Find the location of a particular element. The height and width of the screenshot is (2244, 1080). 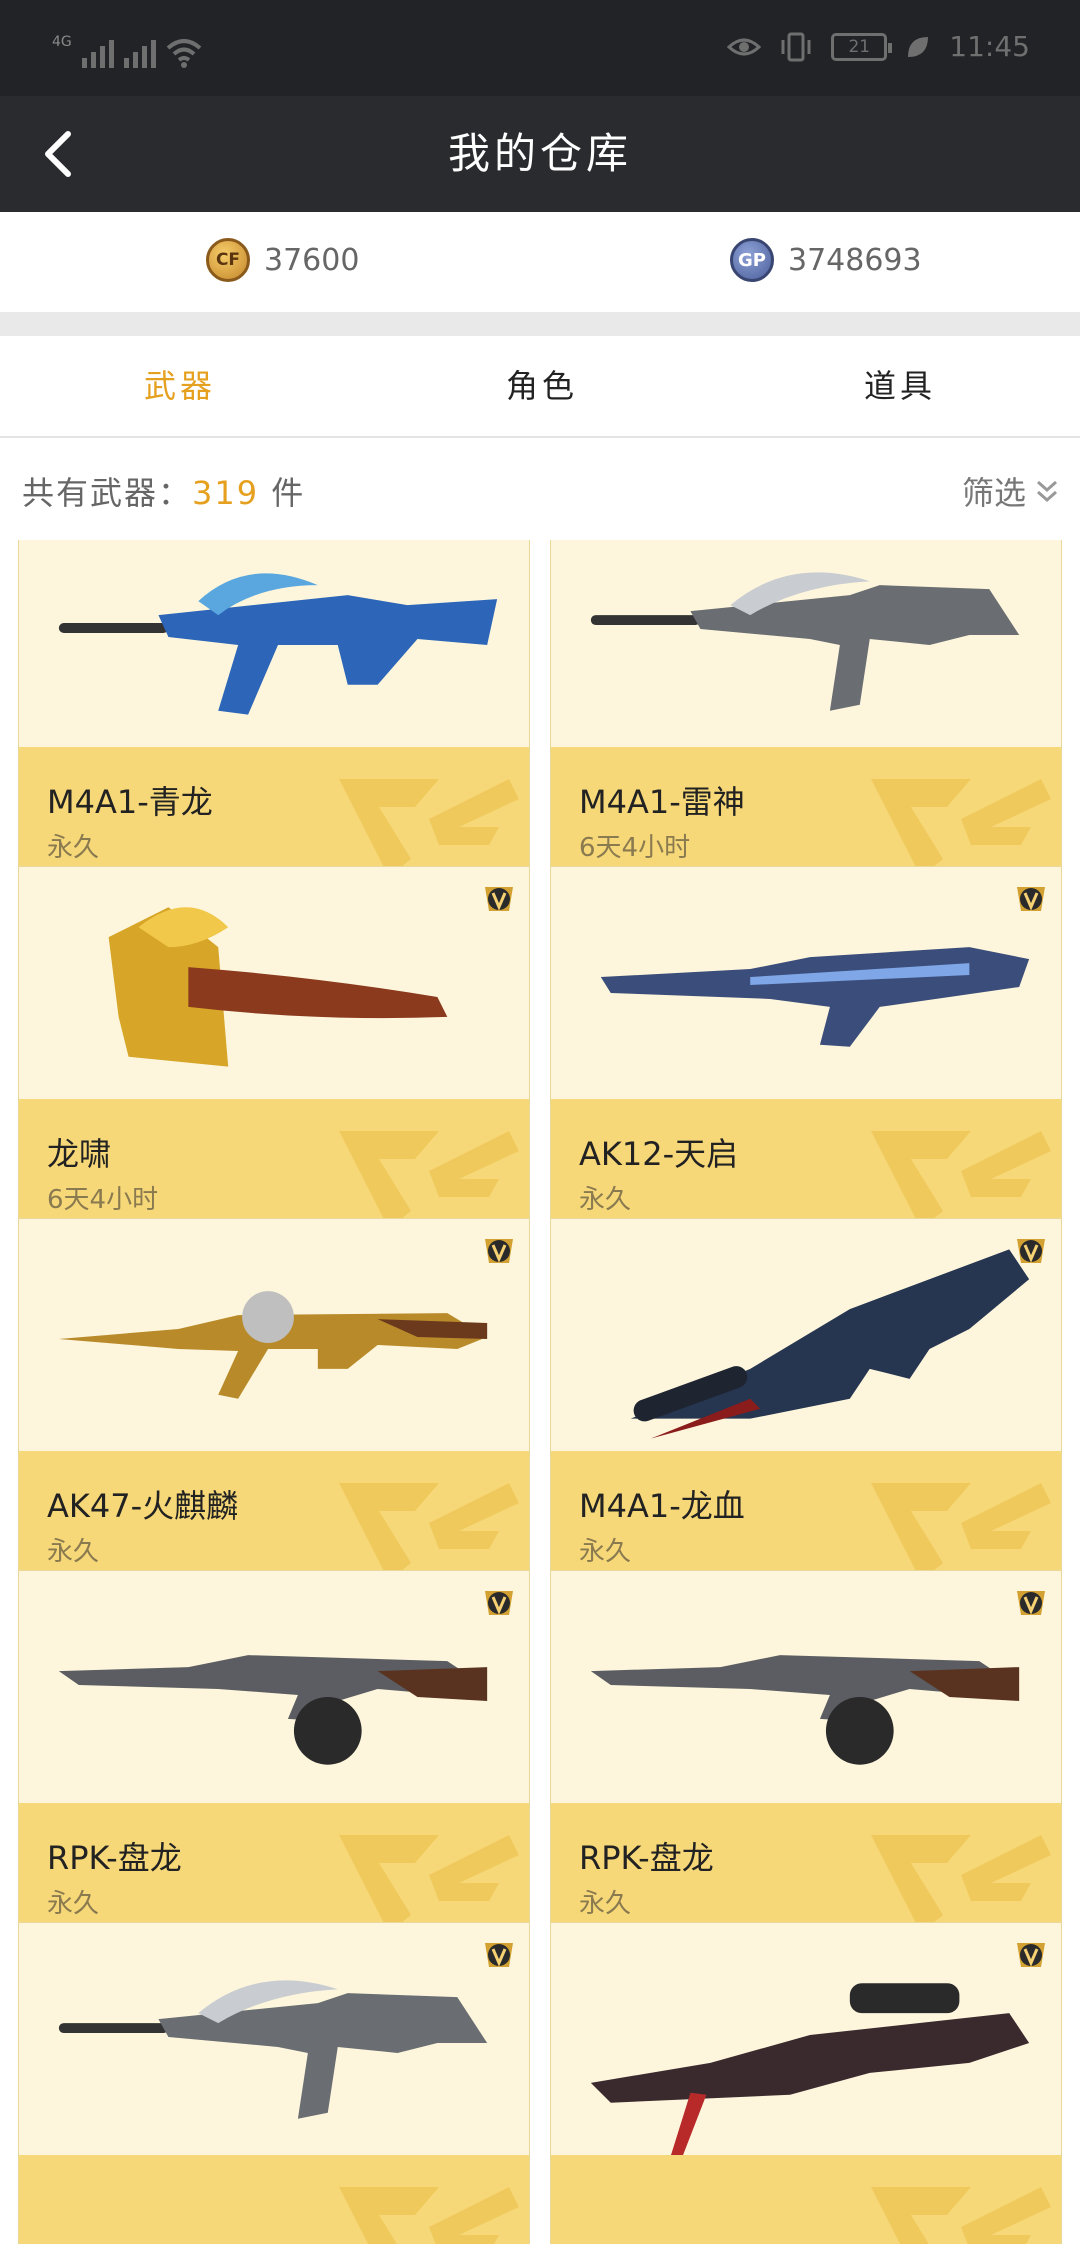

cf-balance: CF 37600 is located at coordinates (282, 260).